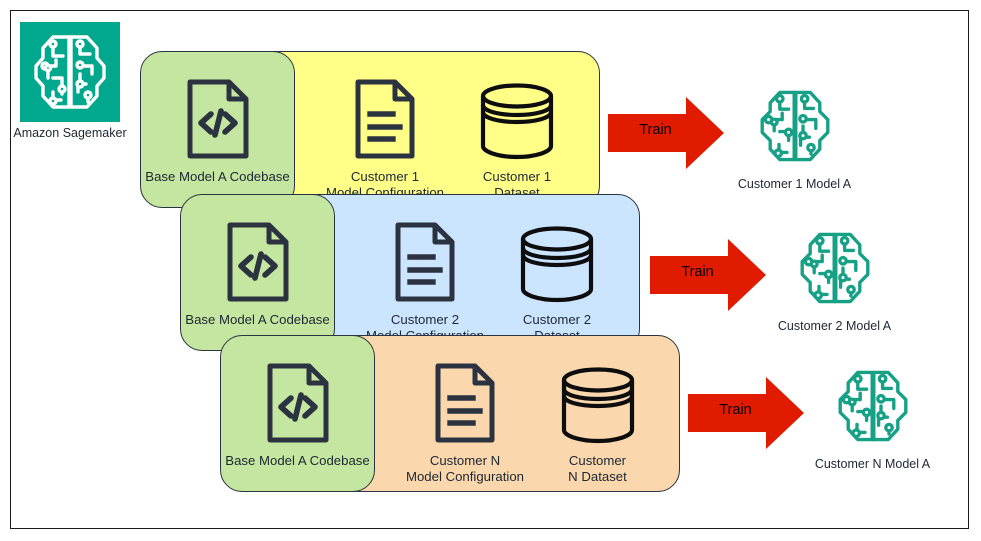  I want to click on customer-2-dataset-item: Customer 2 Dataset, so click(557, 284).